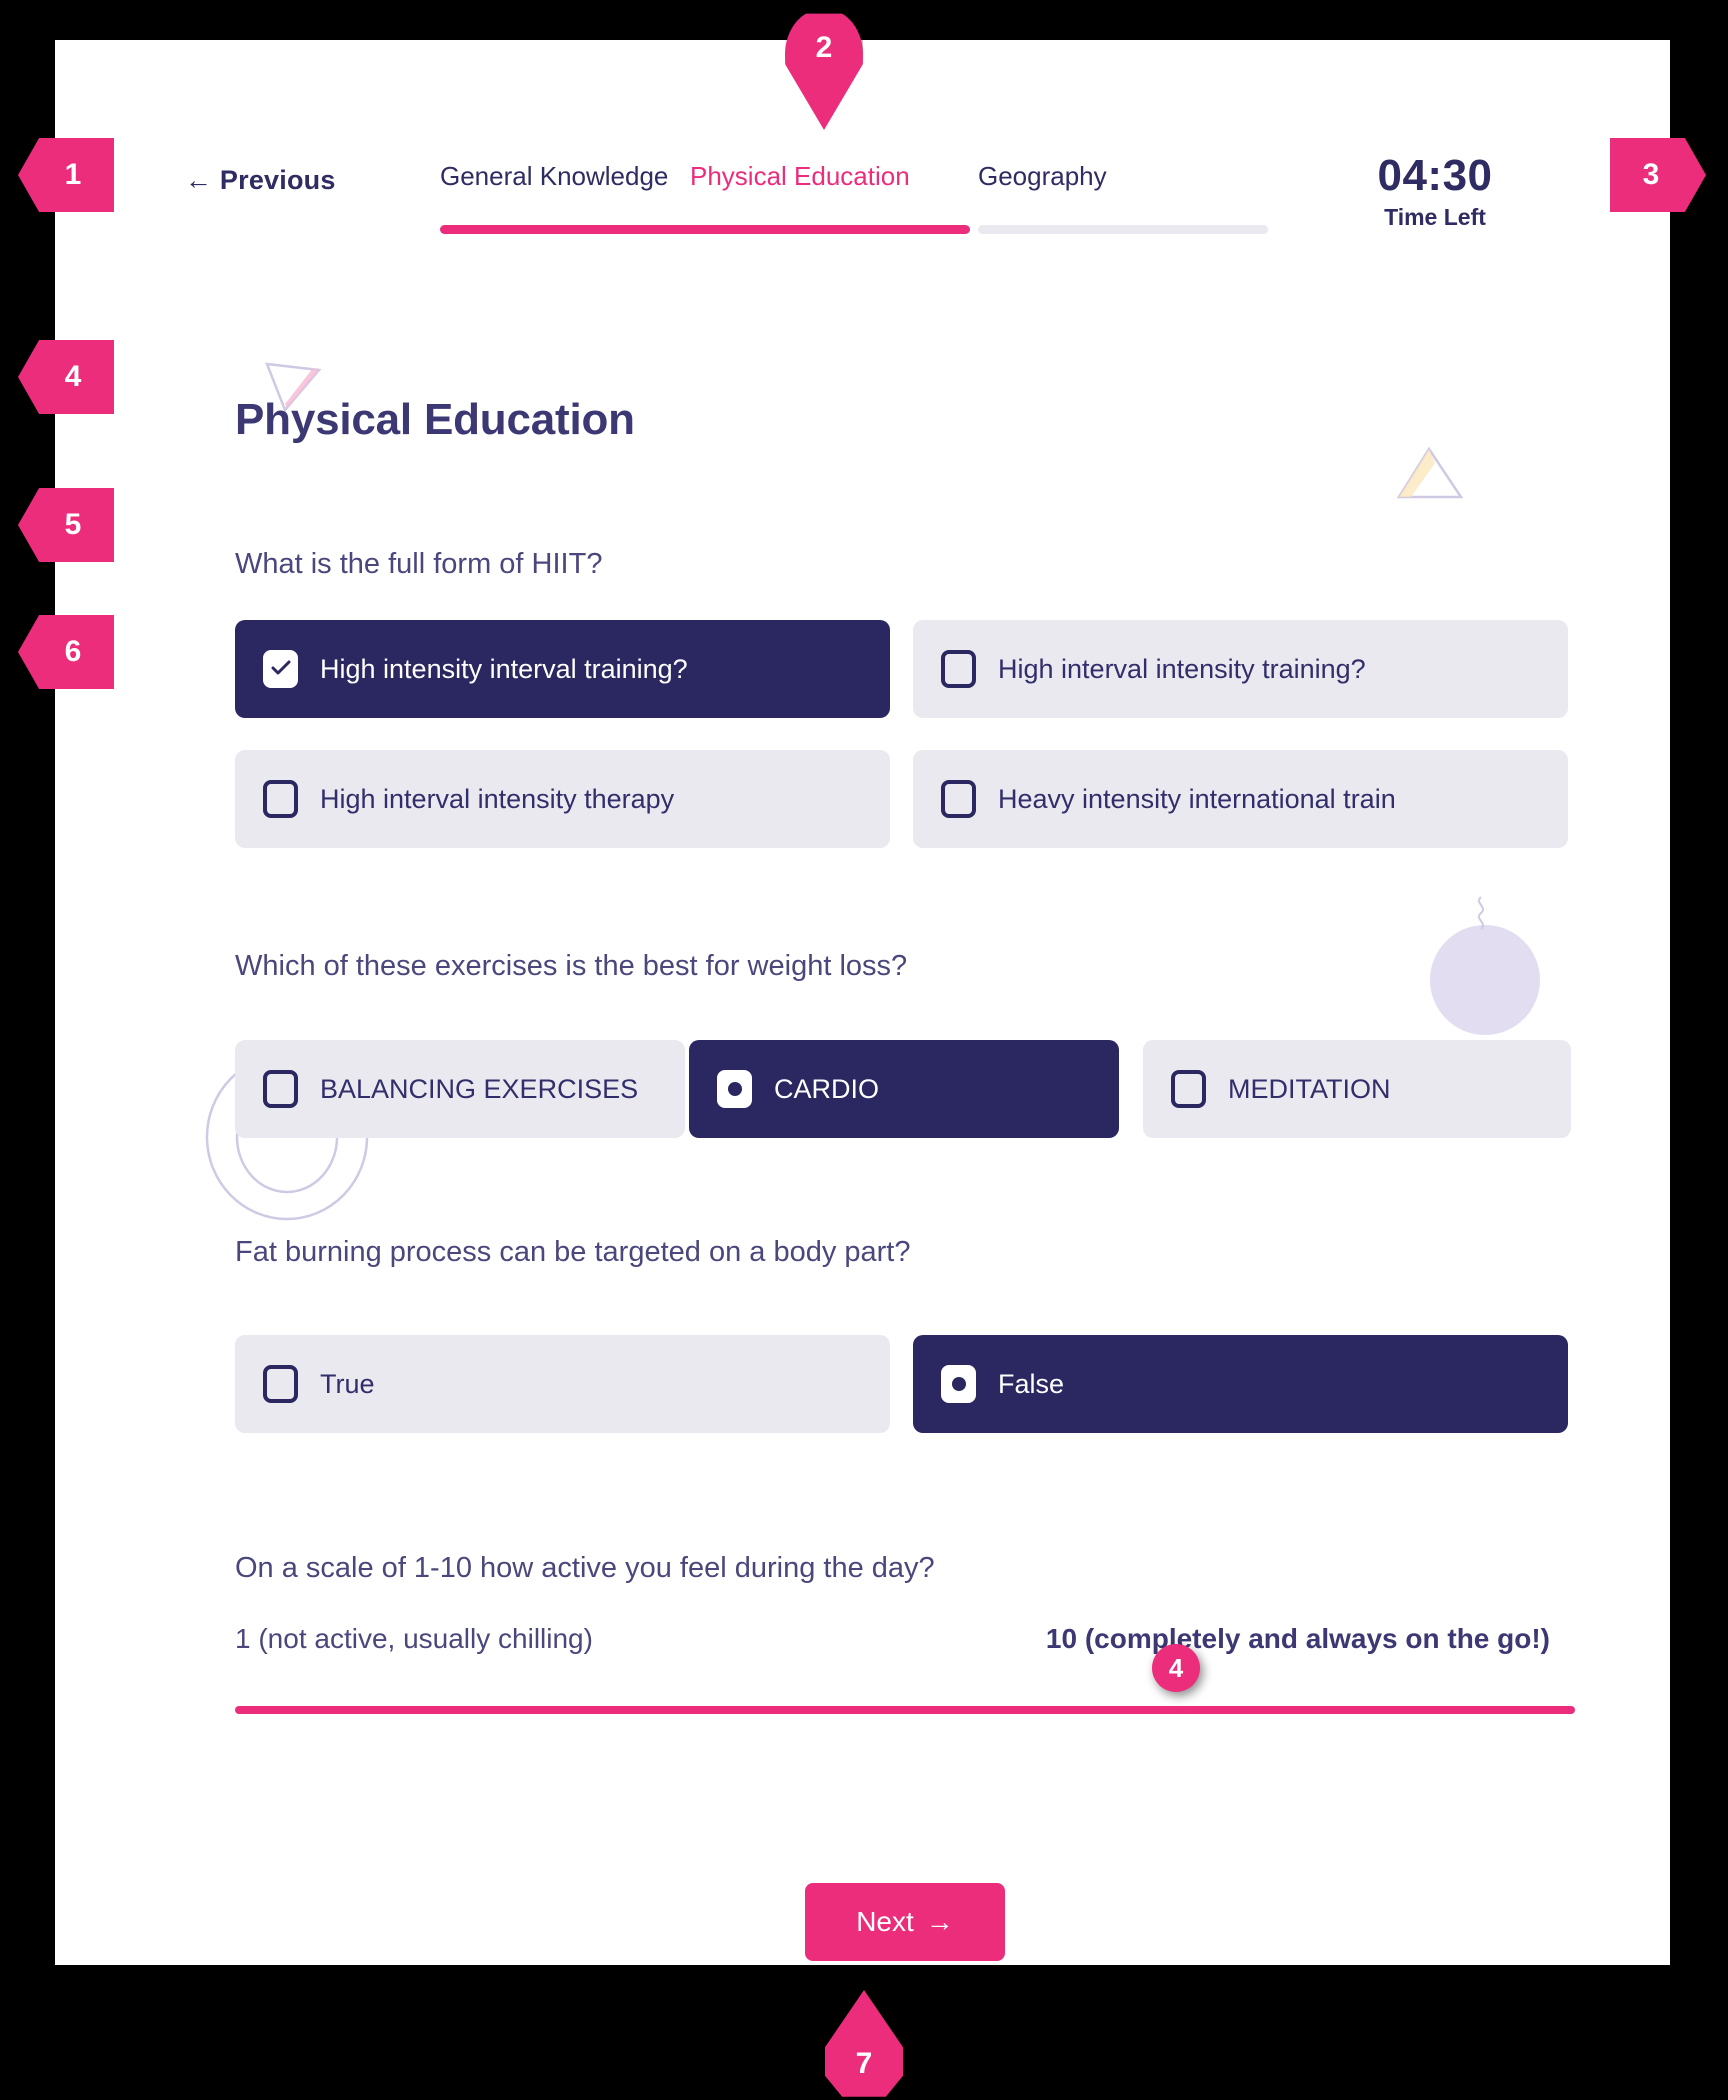  Describe the element at coordinates (864, 2063) in the screenshot. I see `annotation-number: 7` at that location.